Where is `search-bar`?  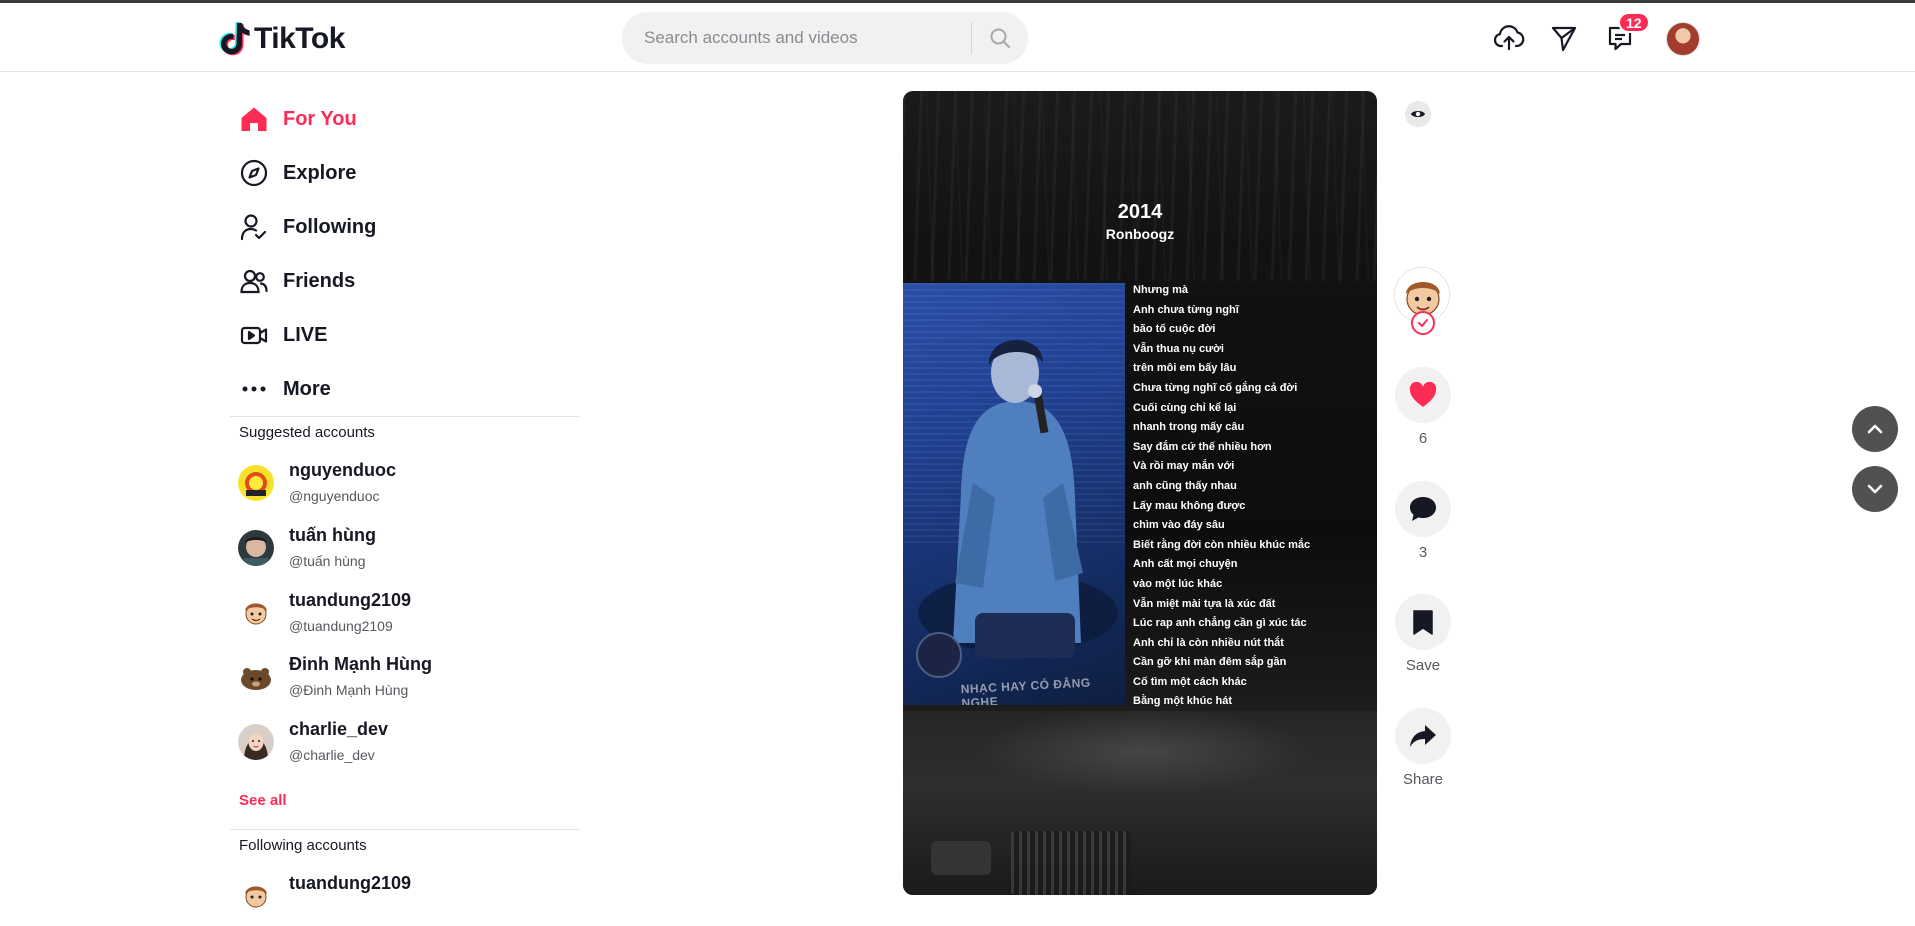 search-bar is located at coordinates (825, 38).